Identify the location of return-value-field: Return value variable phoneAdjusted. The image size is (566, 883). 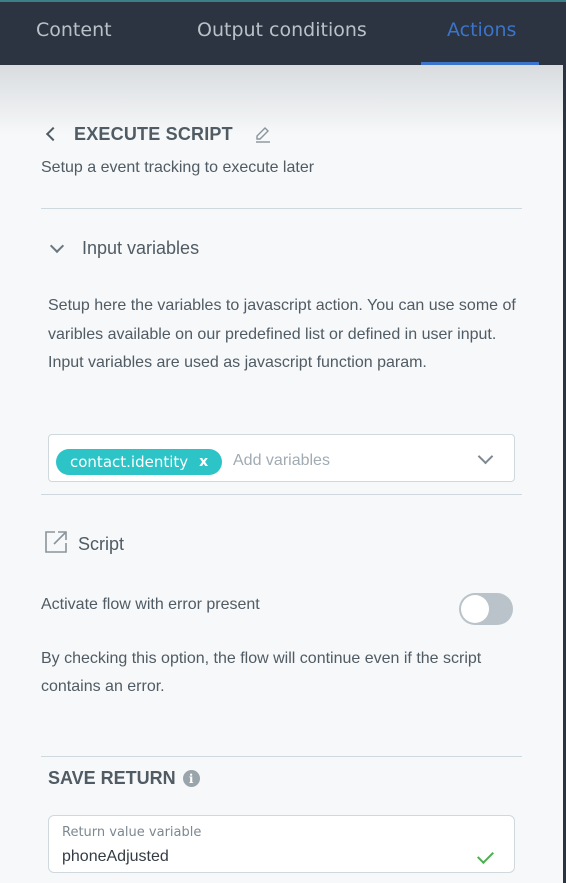
(281, 844).